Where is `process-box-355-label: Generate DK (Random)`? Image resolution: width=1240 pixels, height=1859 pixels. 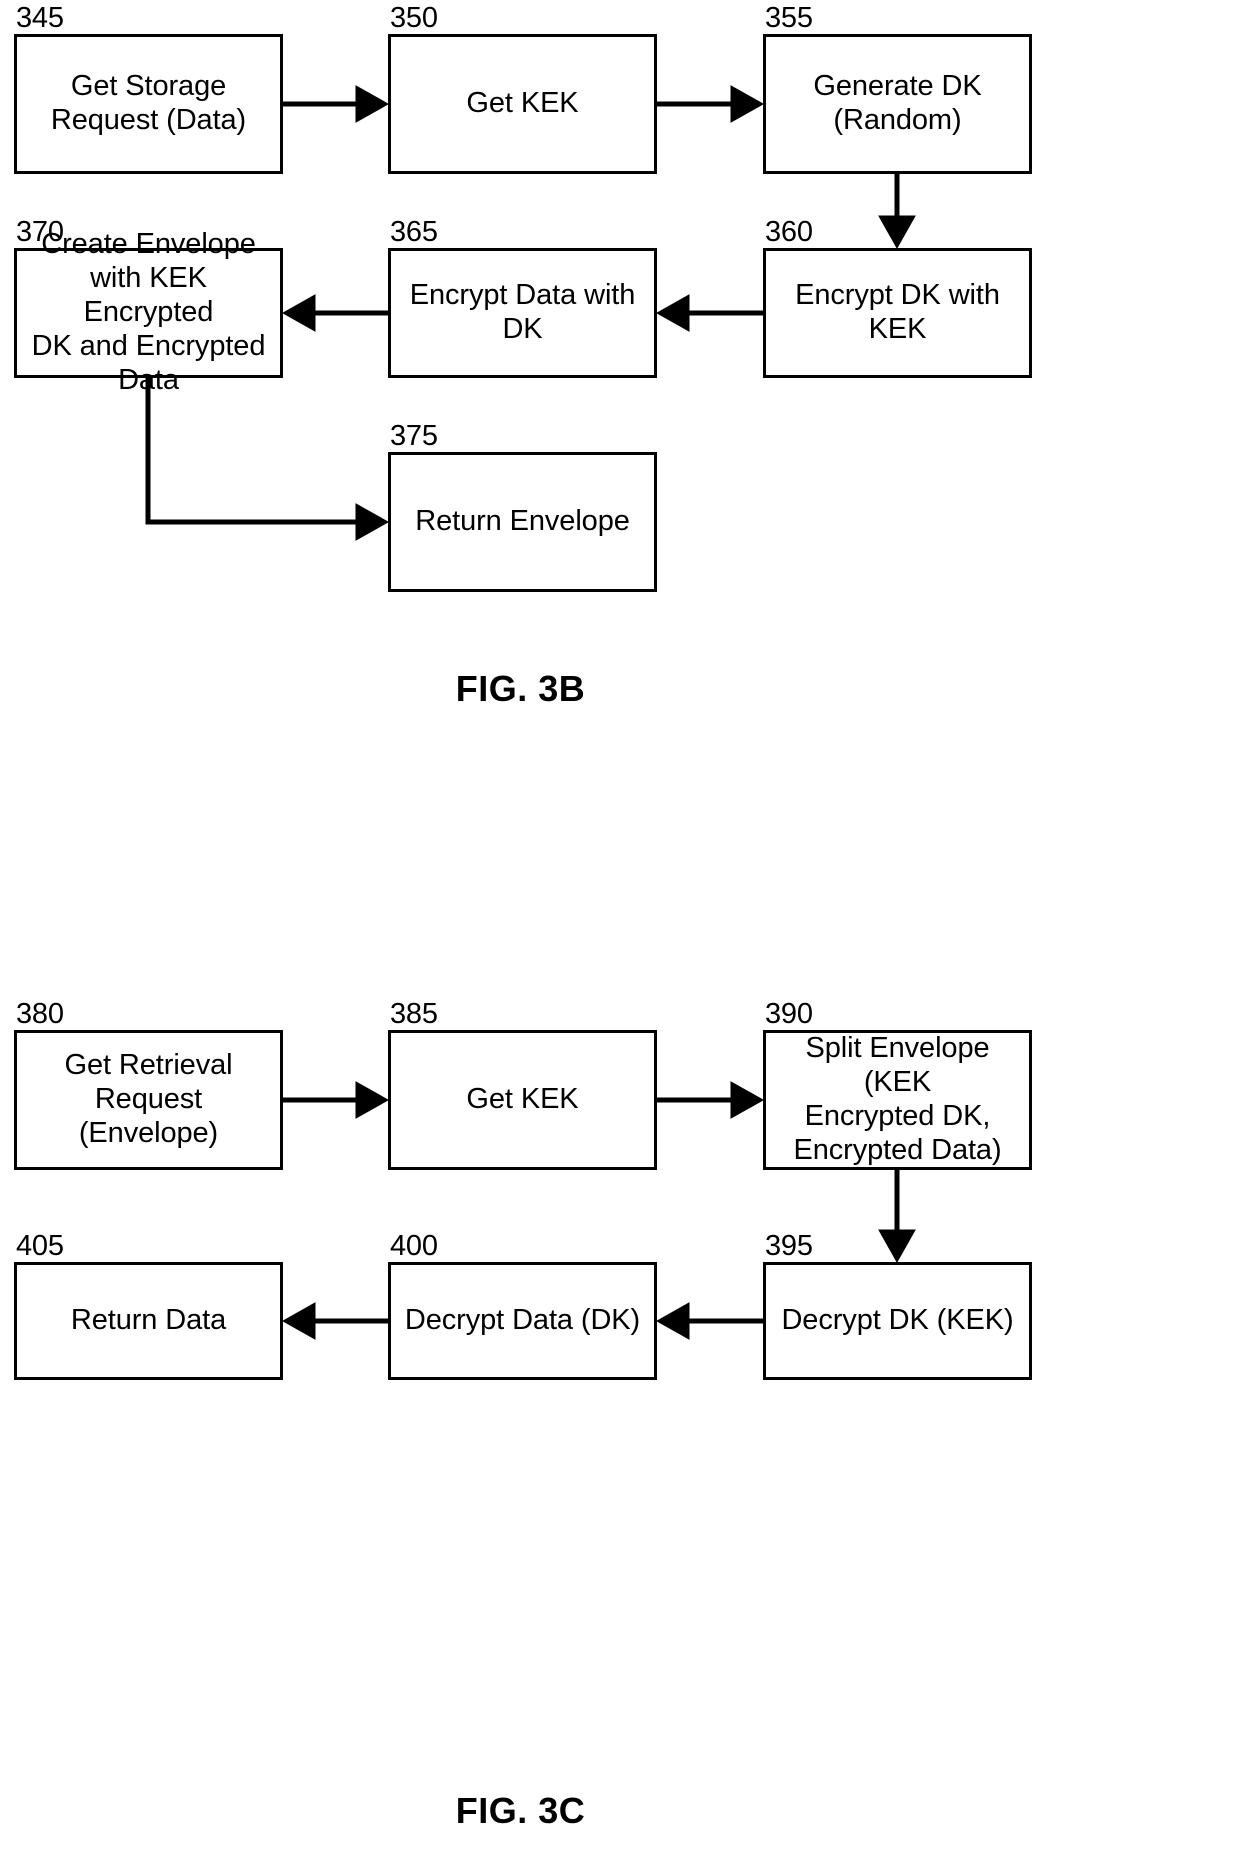 process-box-355-label: Generate DK (Random) is located at coordinates (897, 103).